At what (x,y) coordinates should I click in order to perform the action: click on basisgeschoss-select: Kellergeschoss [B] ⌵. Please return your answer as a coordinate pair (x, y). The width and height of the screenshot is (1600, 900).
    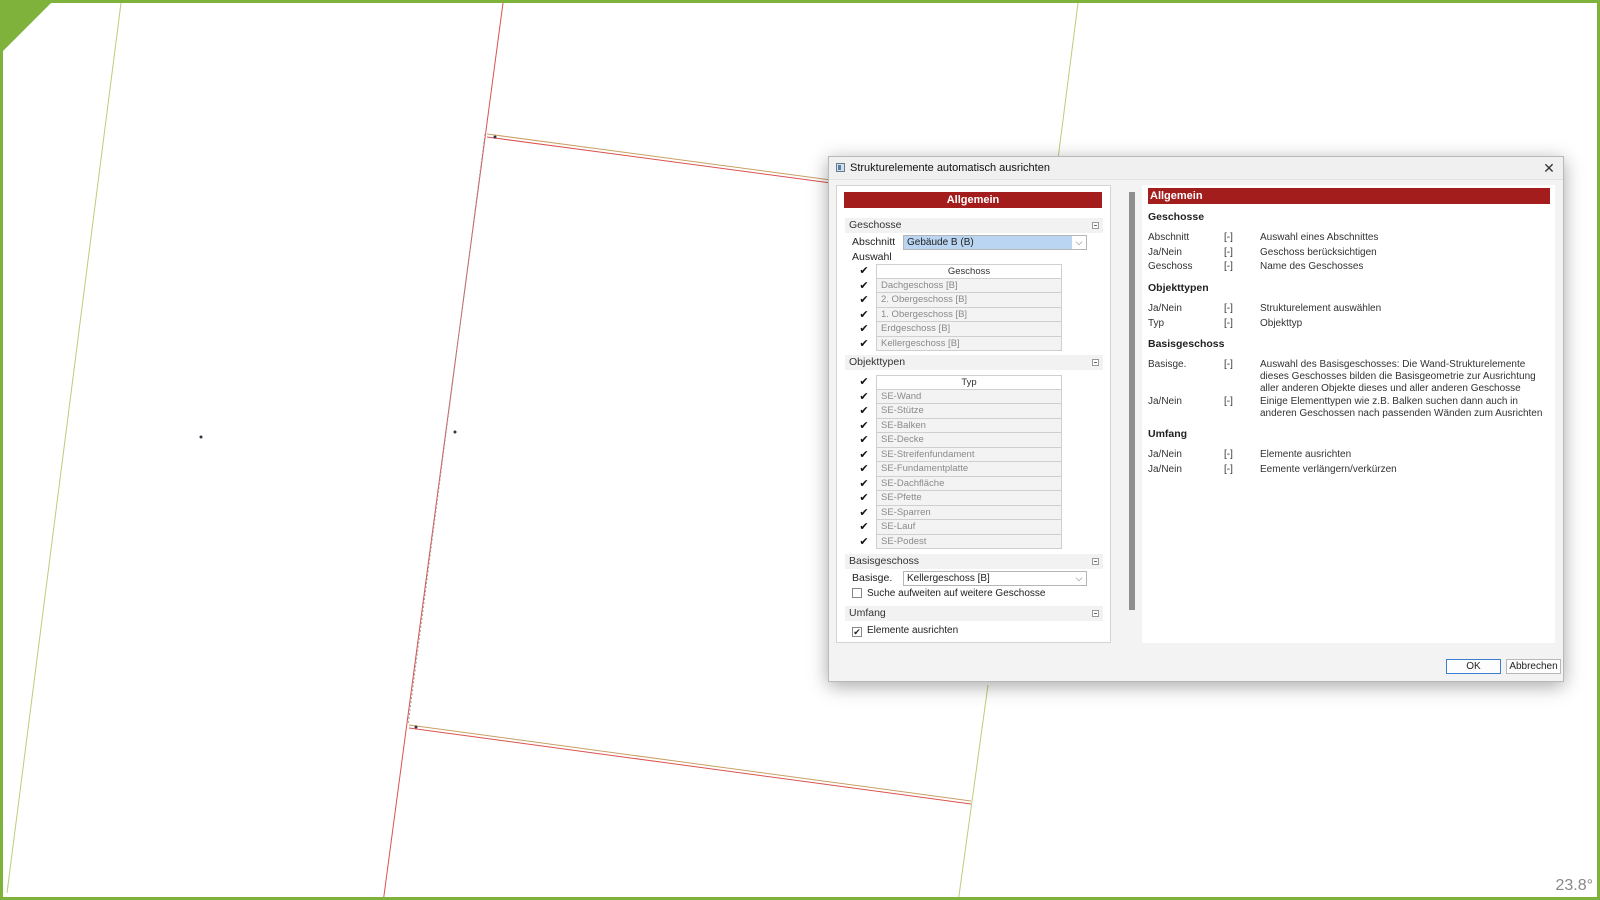
    Looking at the image, I should click on (995, 578).